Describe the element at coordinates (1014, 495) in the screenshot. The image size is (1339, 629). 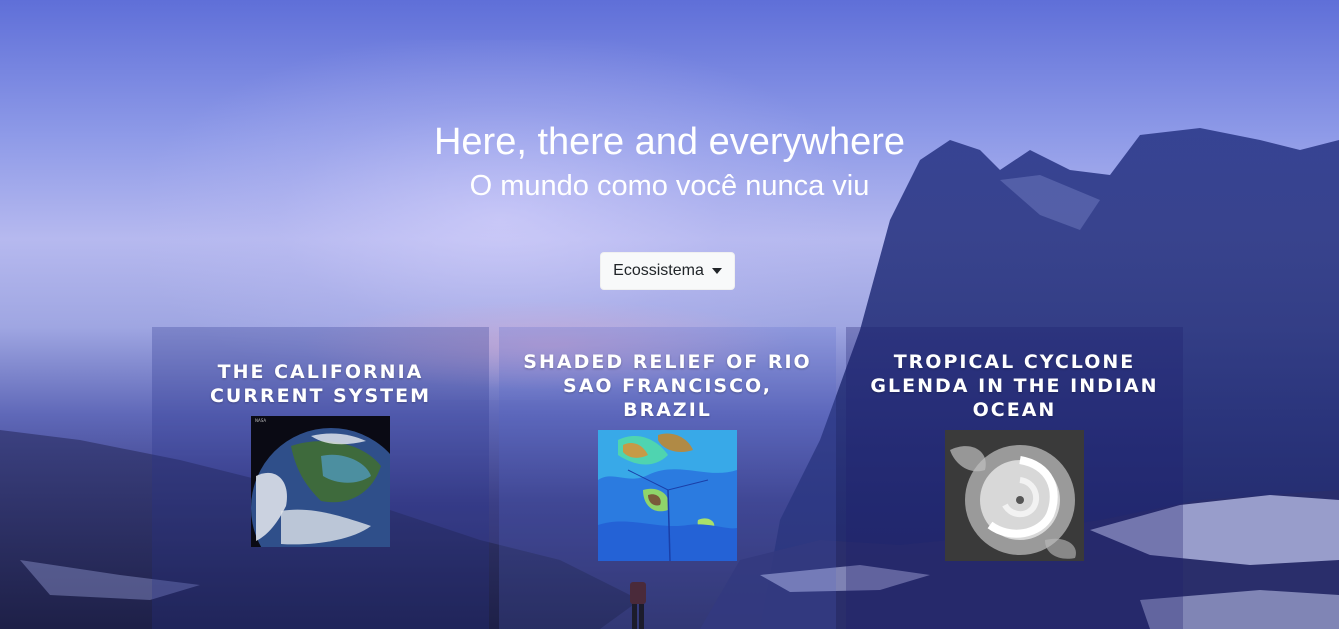
I see `cyclone-image` at that location.